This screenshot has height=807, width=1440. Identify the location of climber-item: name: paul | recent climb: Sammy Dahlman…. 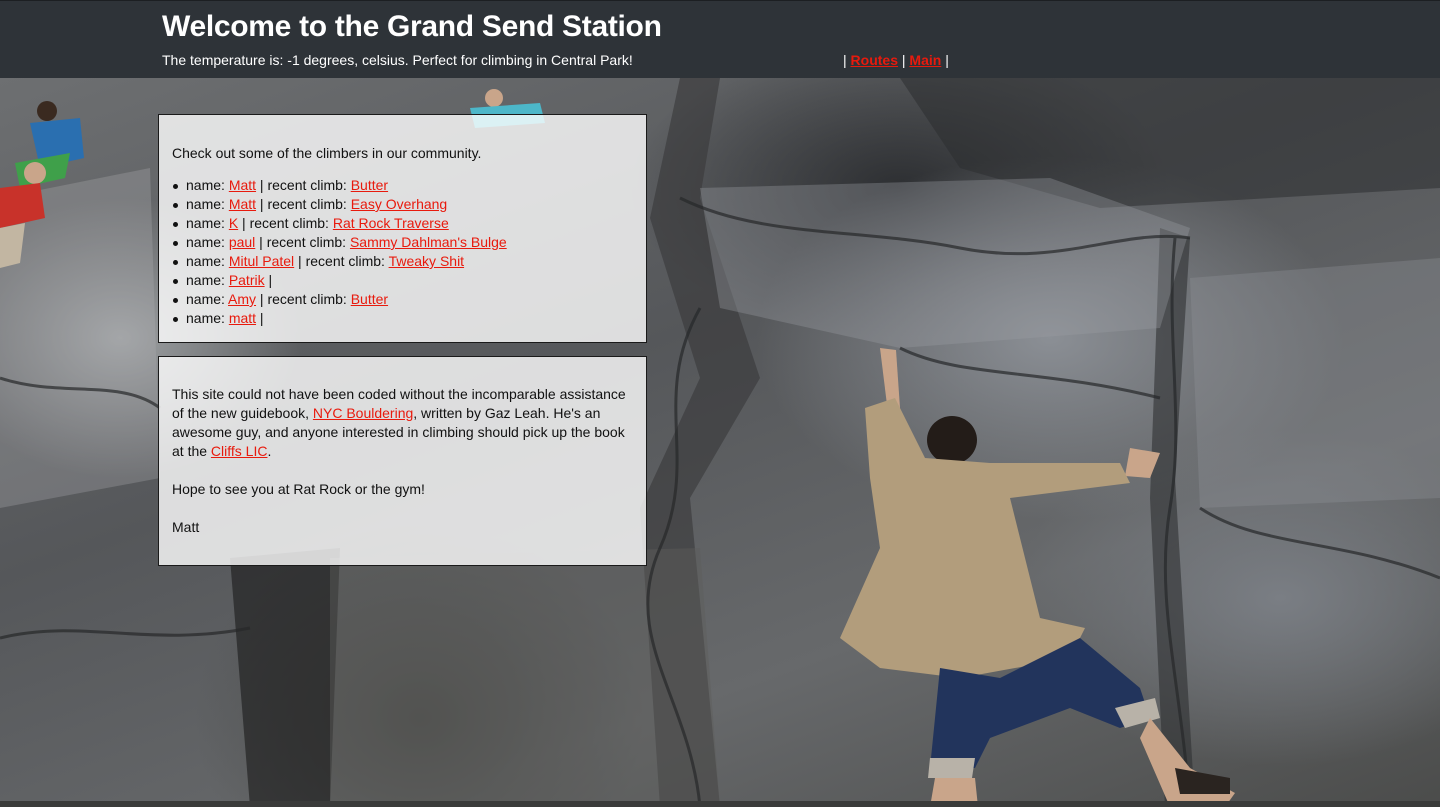
(403, 242).